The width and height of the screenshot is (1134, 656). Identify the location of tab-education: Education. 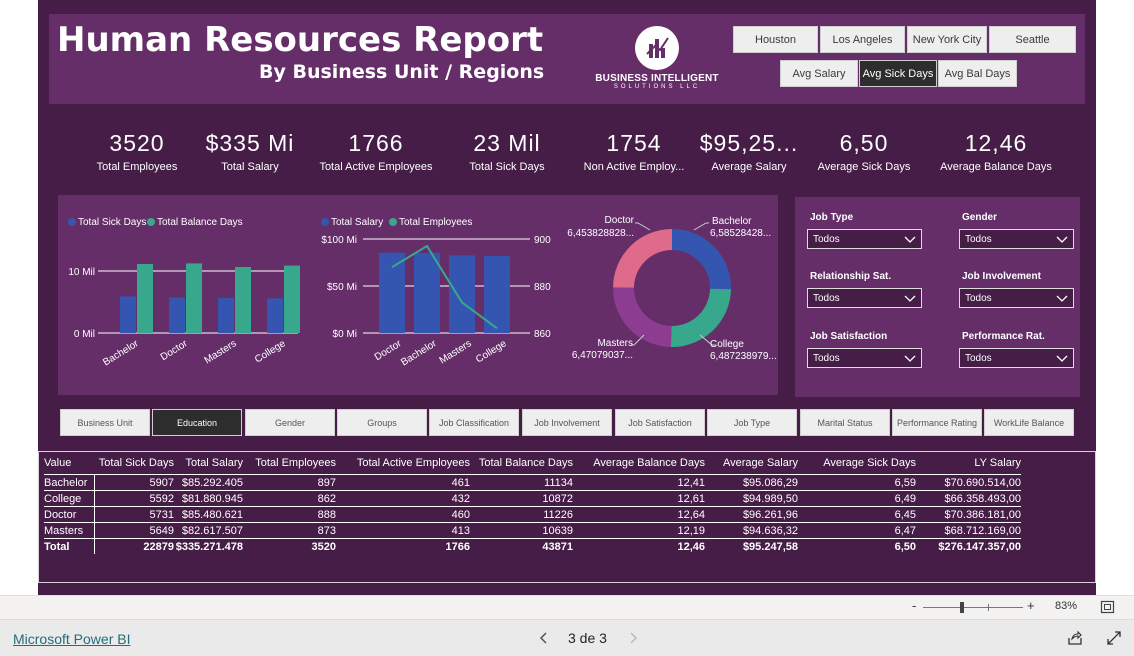
(197, 422).